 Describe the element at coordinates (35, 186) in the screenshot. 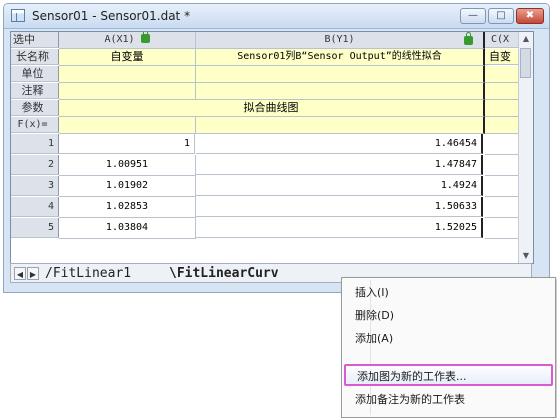

I see `row-number: 3` at that location.